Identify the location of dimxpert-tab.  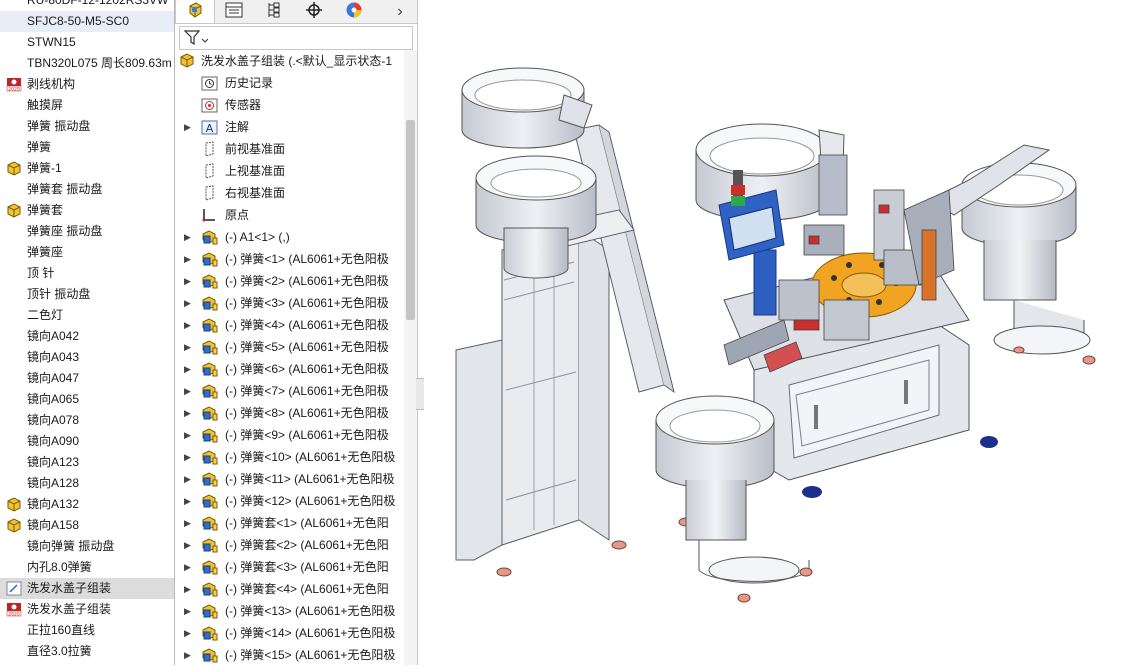
(314, 11).